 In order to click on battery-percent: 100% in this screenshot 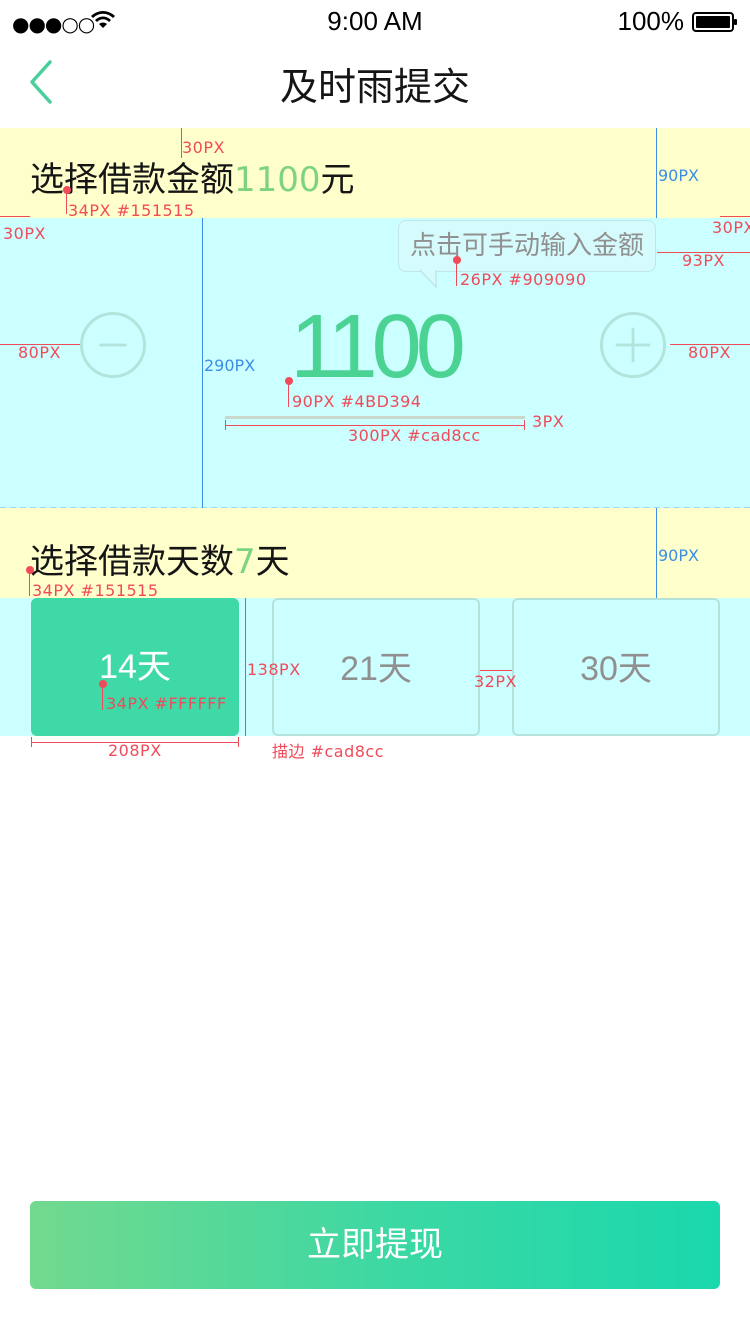, I will do `click(651, 21)`.